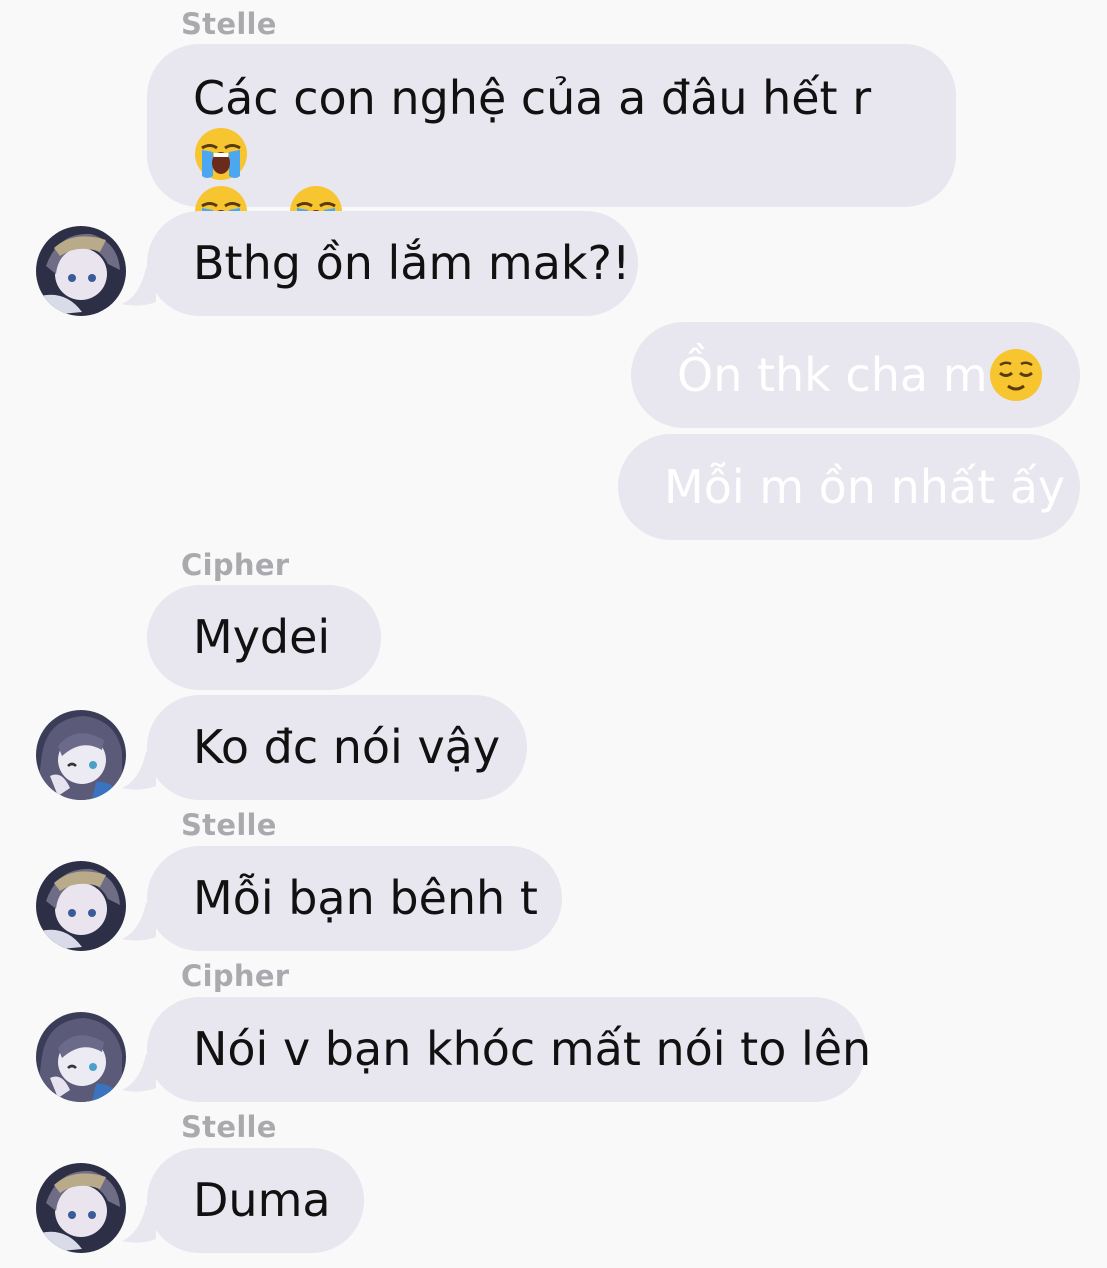  What do you see at coordinates (1015, 375) in the screenshot?
I see `relieved-face-emoji` at bounding box center [1015, 375].